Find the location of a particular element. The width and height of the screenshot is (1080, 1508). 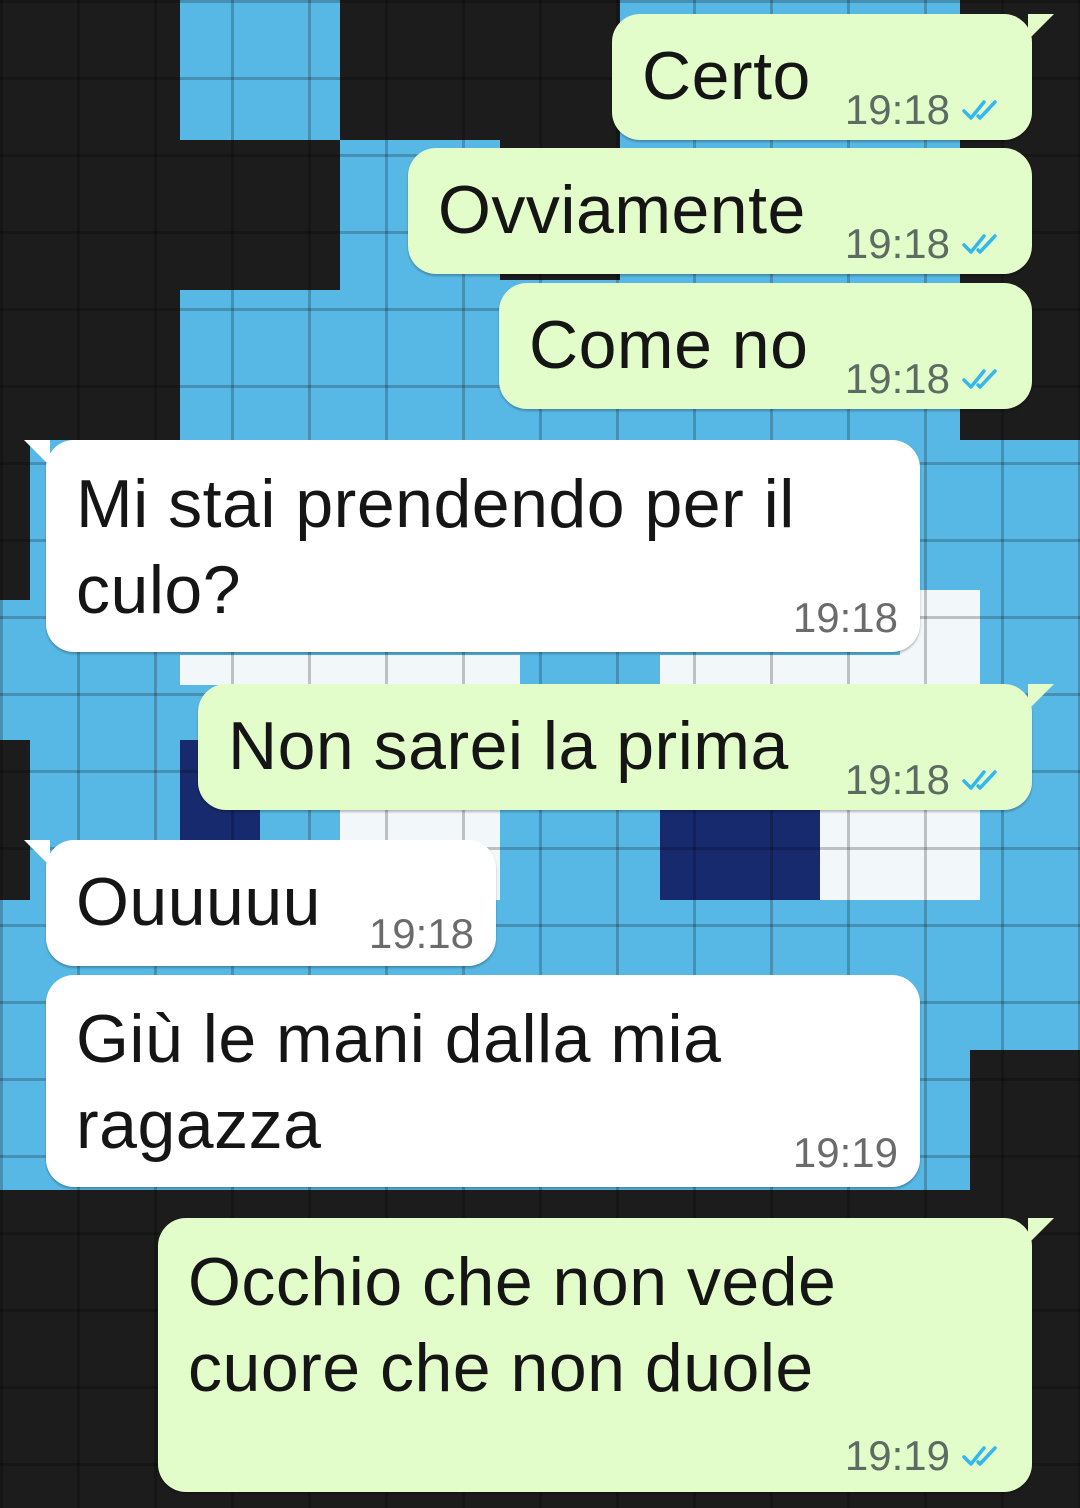

incoming-message: Ouuuuu 19:18 is located at coordinates (260, 903).